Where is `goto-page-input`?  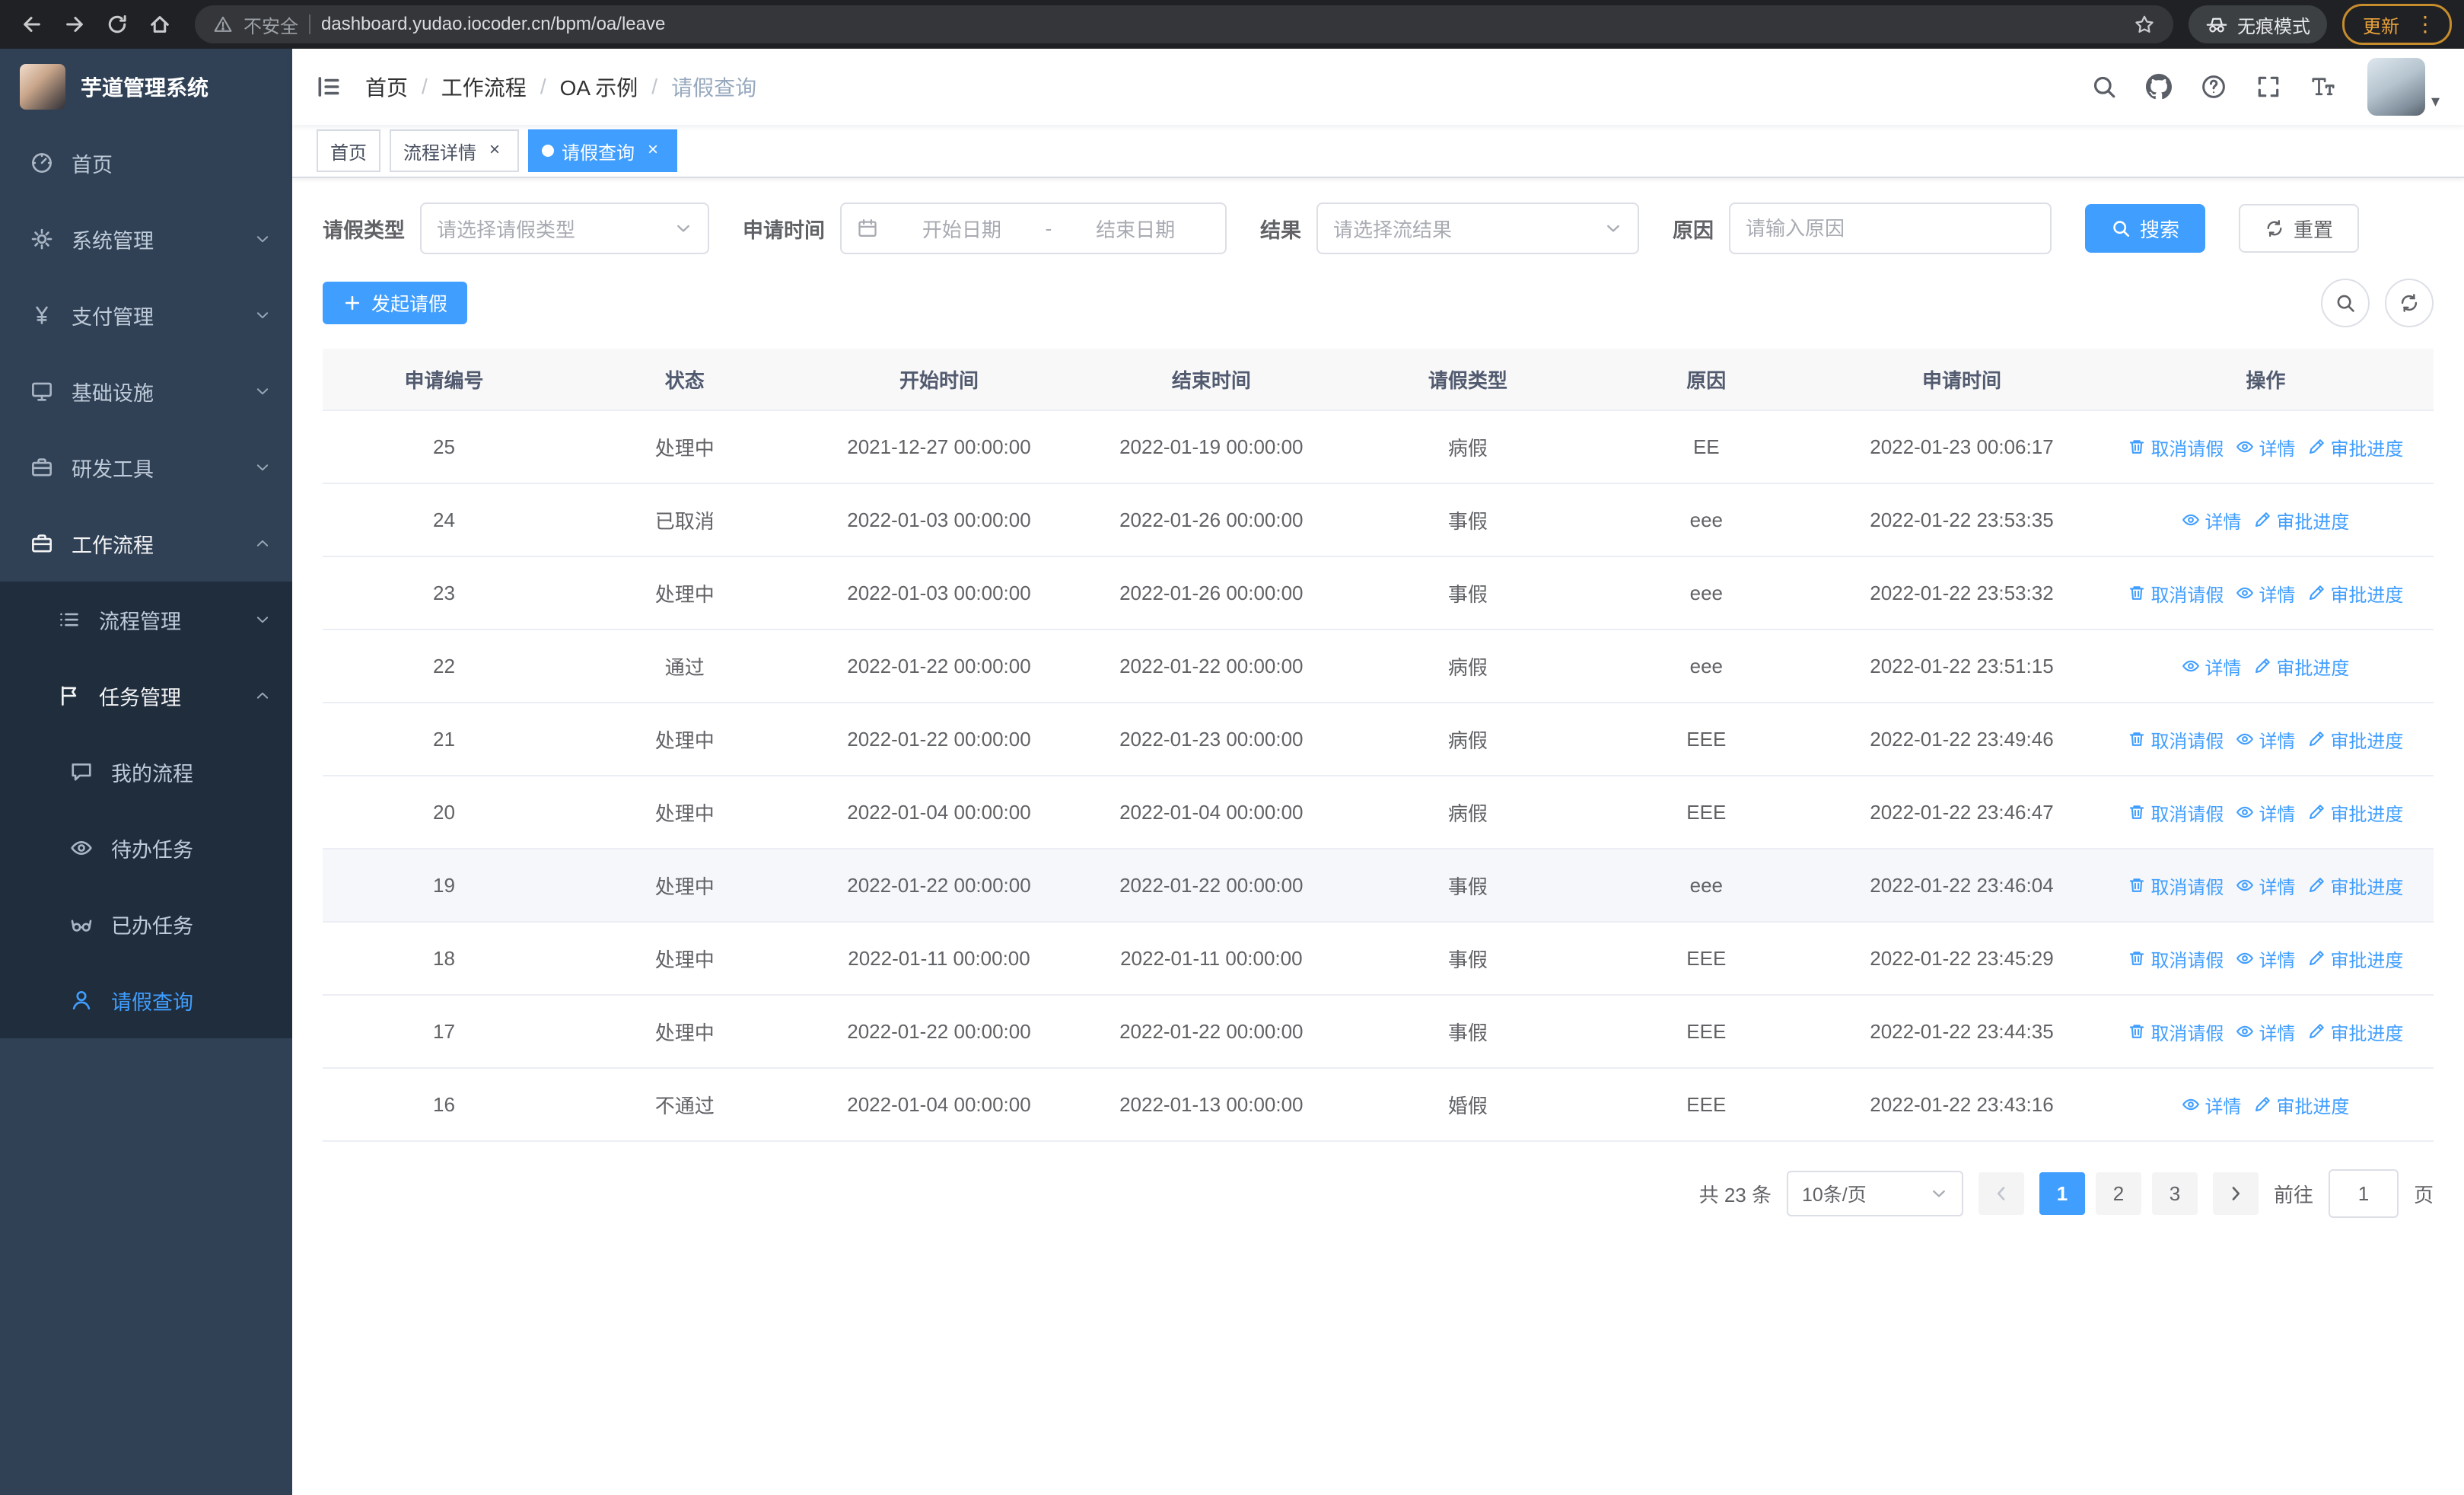
goto-page-input is located at coordinates (2363, 1194).